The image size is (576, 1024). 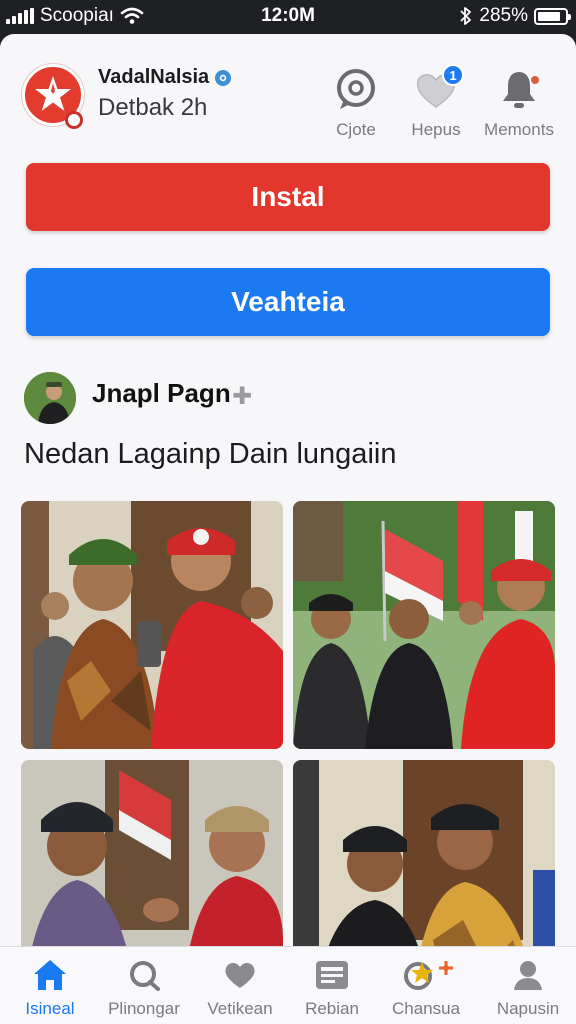 What do you see at coordinates (535, 80) in the screenshot?
I see `alert-dot` at bounding box center [535, 80].